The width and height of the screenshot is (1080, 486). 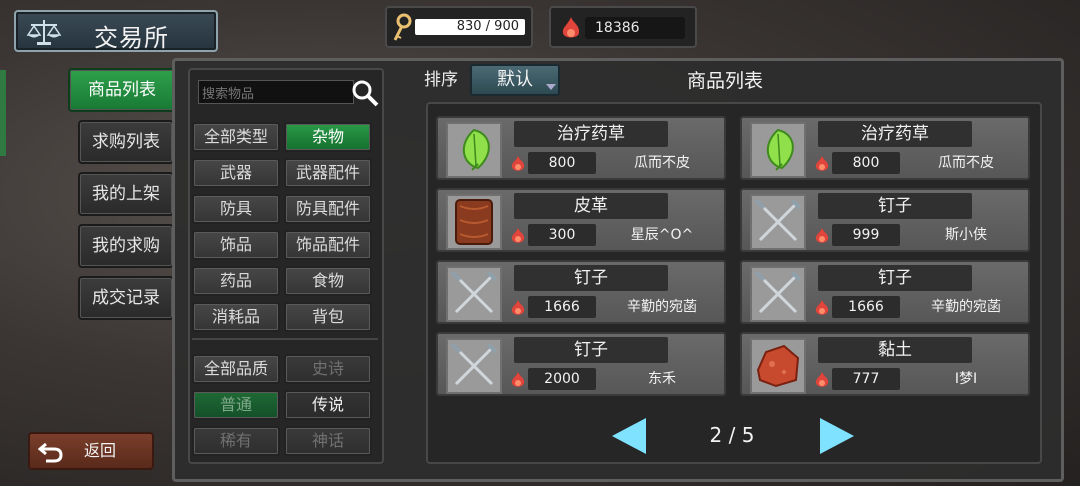 What do you see at coordinates (365, 93) in the screenshot?
I see `search-icon` at bounding box center [365, 93].